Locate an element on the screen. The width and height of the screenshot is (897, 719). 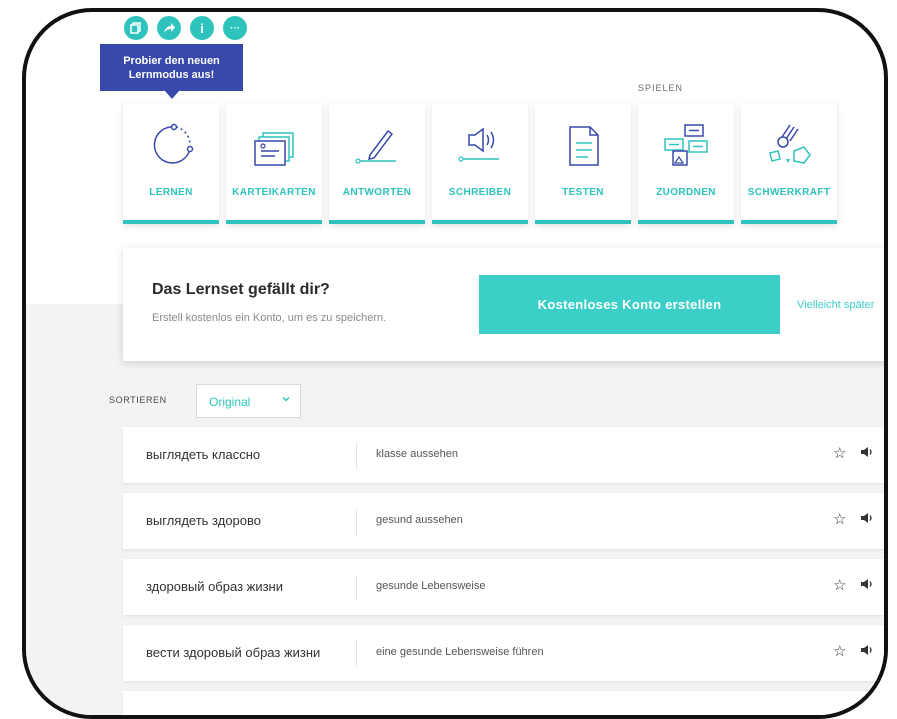
tooltip-arrow is located at coordinates (172, 95).